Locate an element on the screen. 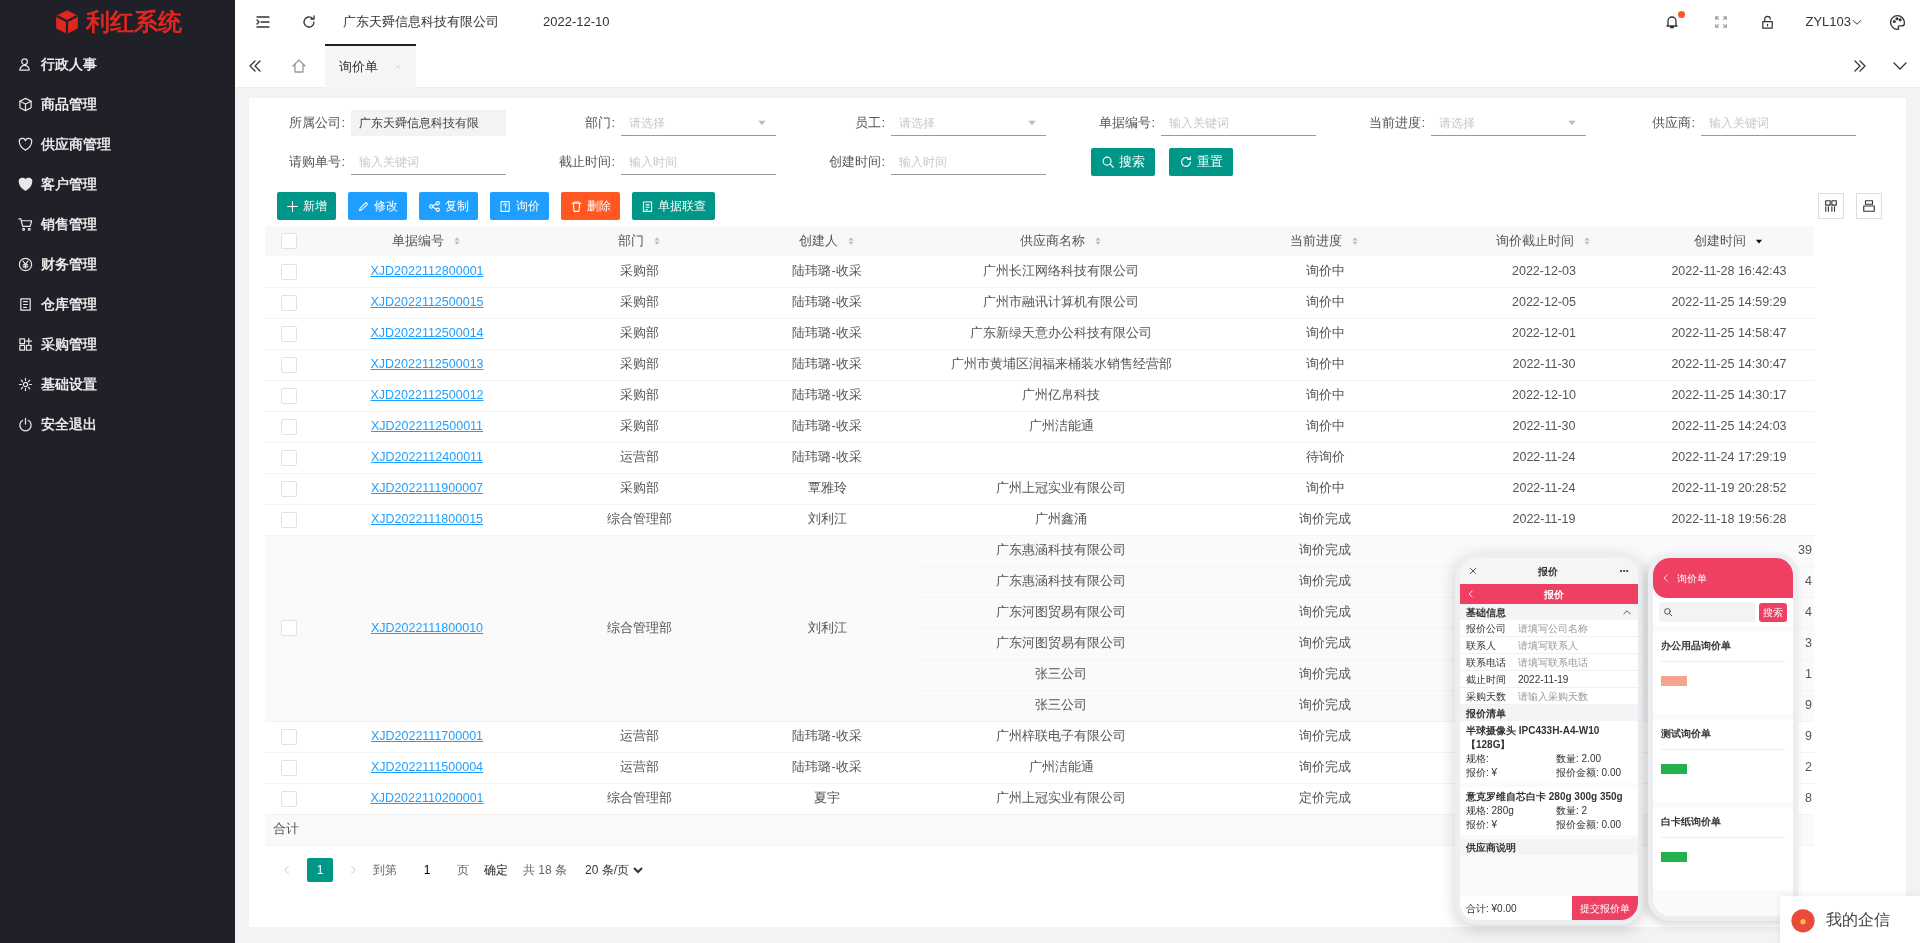 Image resolution: width=1920 pixels, height=943 pixels. table-cell: 广州亿帛科技 is located at coordinates (1061, 395).